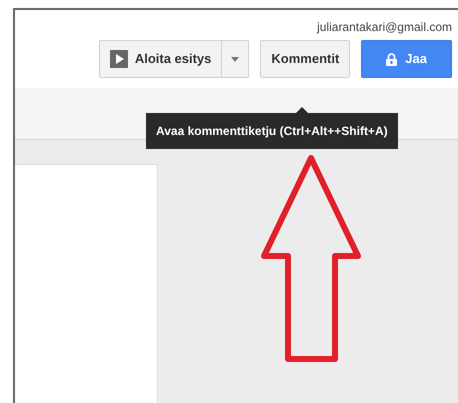 The height and width of the screenshot is (403, 458). Describe the element at coordinates (160, 59) in the screenshot. I see `start-presentation-button: Aloita esitys` at that location.